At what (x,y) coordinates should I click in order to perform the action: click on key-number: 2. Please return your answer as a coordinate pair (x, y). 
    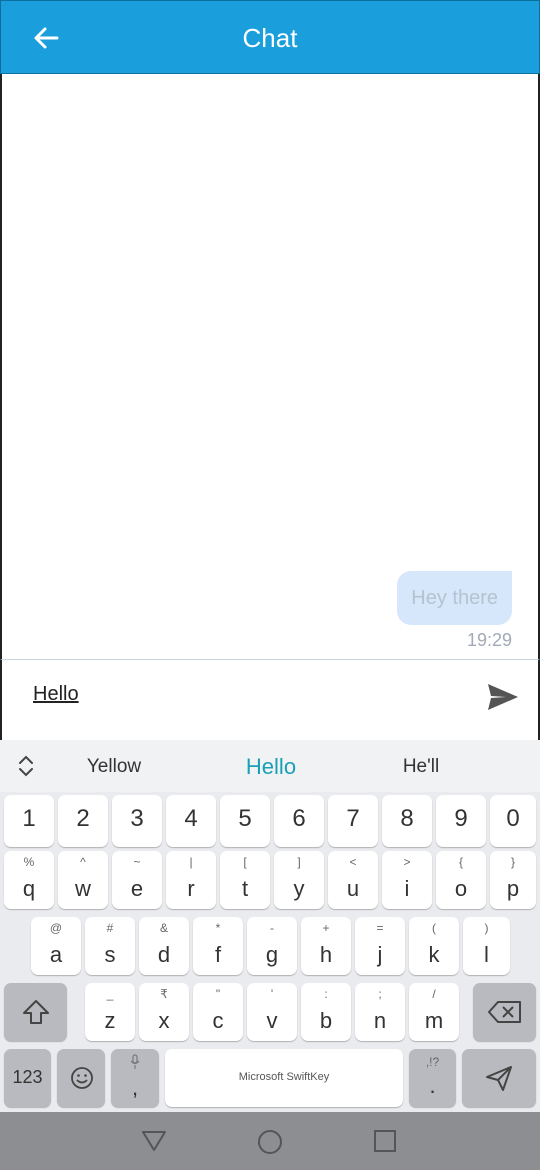
    Looking at the image, I should click on (83, 821).